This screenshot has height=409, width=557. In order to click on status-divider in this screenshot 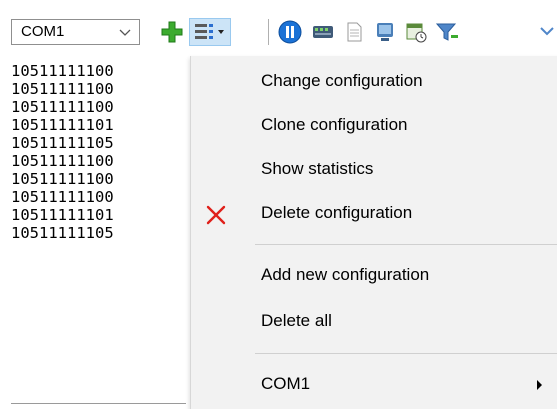, I will do `click(98, 403)`.